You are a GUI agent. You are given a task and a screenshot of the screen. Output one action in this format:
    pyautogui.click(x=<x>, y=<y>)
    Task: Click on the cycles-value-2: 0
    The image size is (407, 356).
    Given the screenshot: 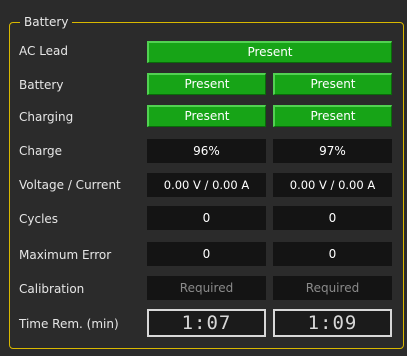 What is the action you would take?
    pyautogui.click(x=332, y=218)
    